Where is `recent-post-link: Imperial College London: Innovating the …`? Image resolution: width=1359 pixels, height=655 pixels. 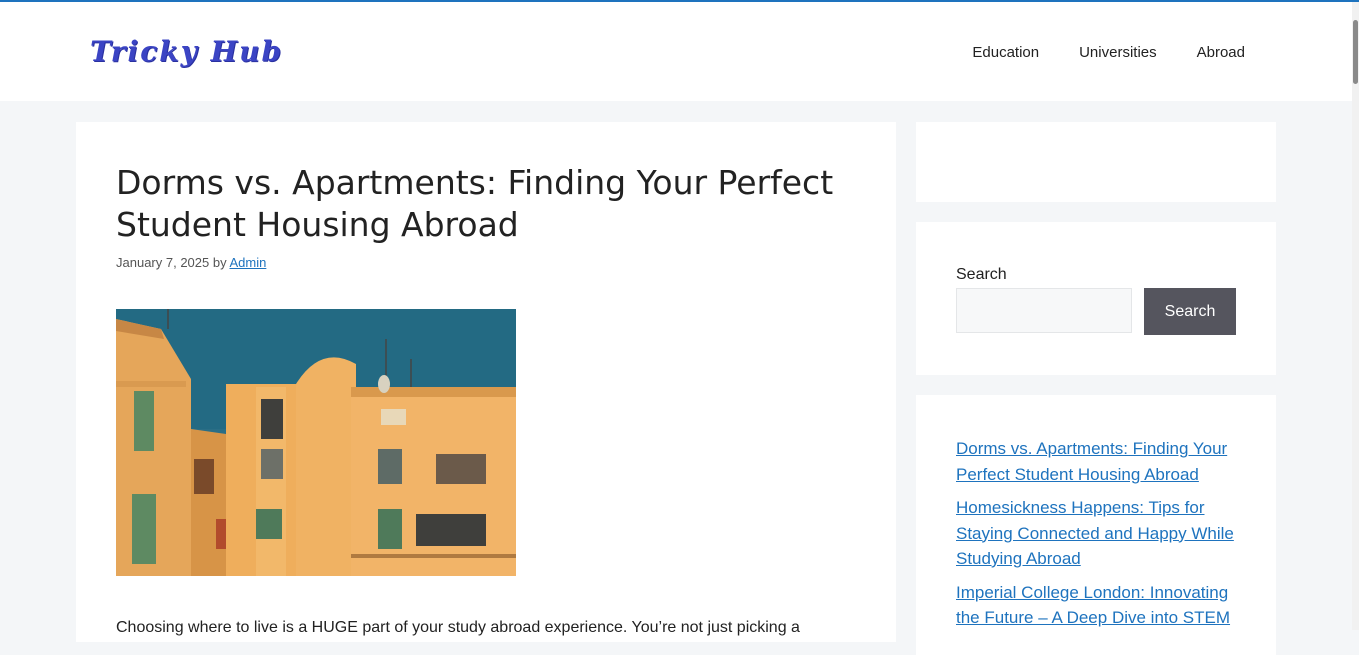 recent-post-link: Imperial College London: Innovating the … is located at coordinates (1093, 605).